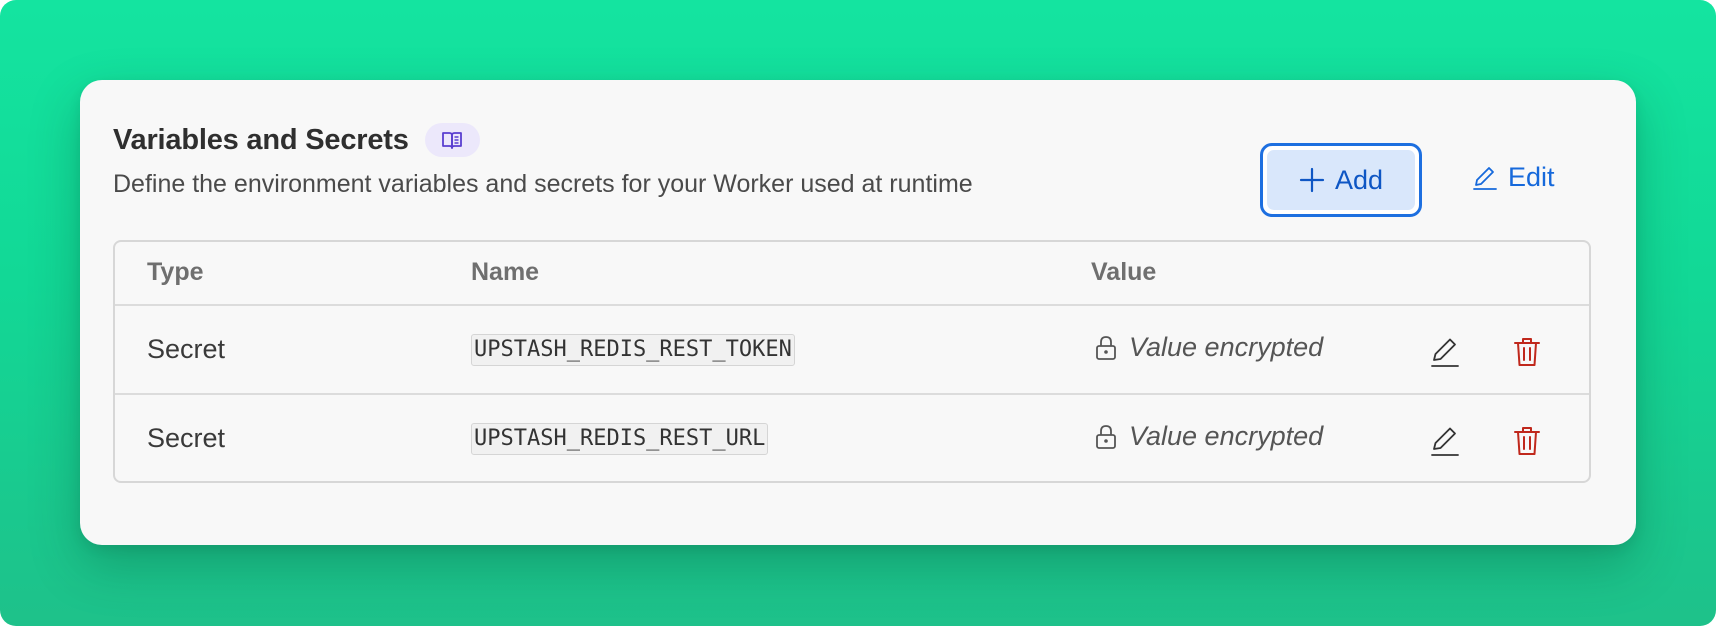 This screenshot has width=1716, height=626. I want to click on card-header: Variables and Secrets, so click(296, 140).